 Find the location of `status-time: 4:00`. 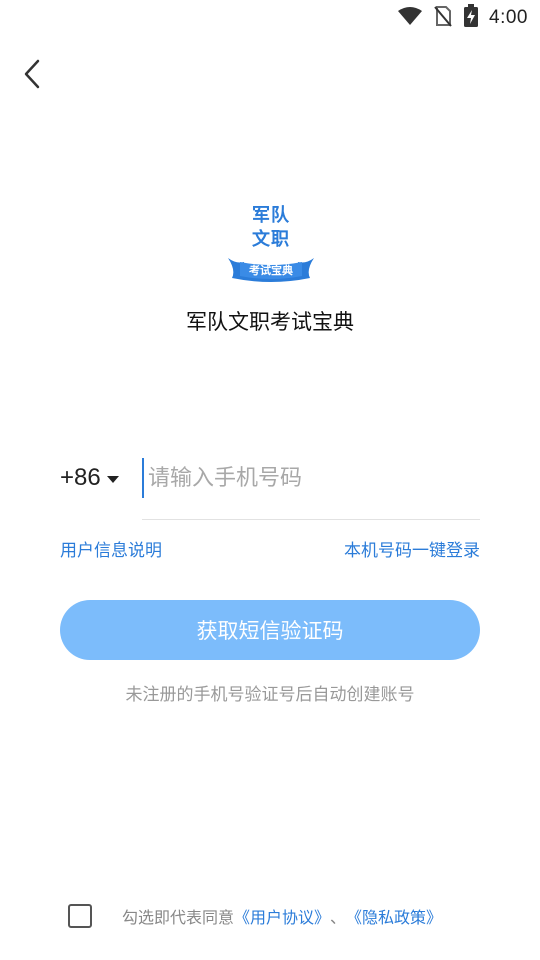

status-time: 4:00 is located at coordinates (508, 17).